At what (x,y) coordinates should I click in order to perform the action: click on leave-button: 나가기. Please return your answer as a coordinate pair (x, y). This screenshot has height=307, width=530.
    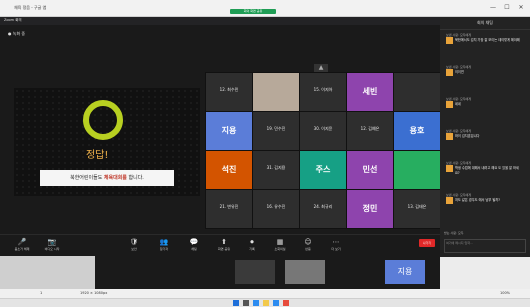
    Looking at the image, I should click on (427, 243).